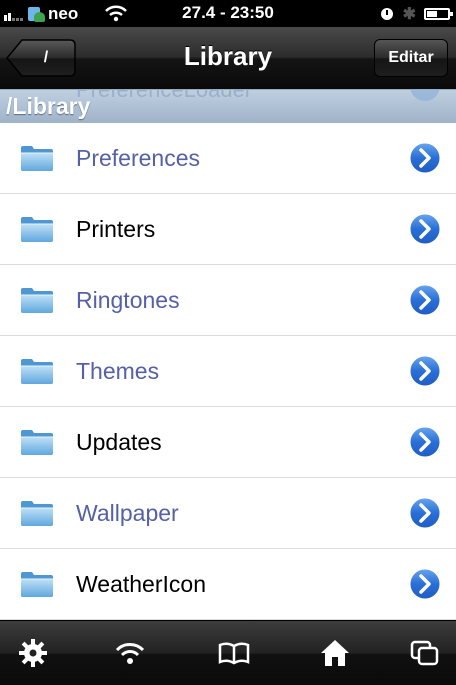 The width and height of the screenshot is (456, 685). I want to click on book-icon, so click(234, 653).